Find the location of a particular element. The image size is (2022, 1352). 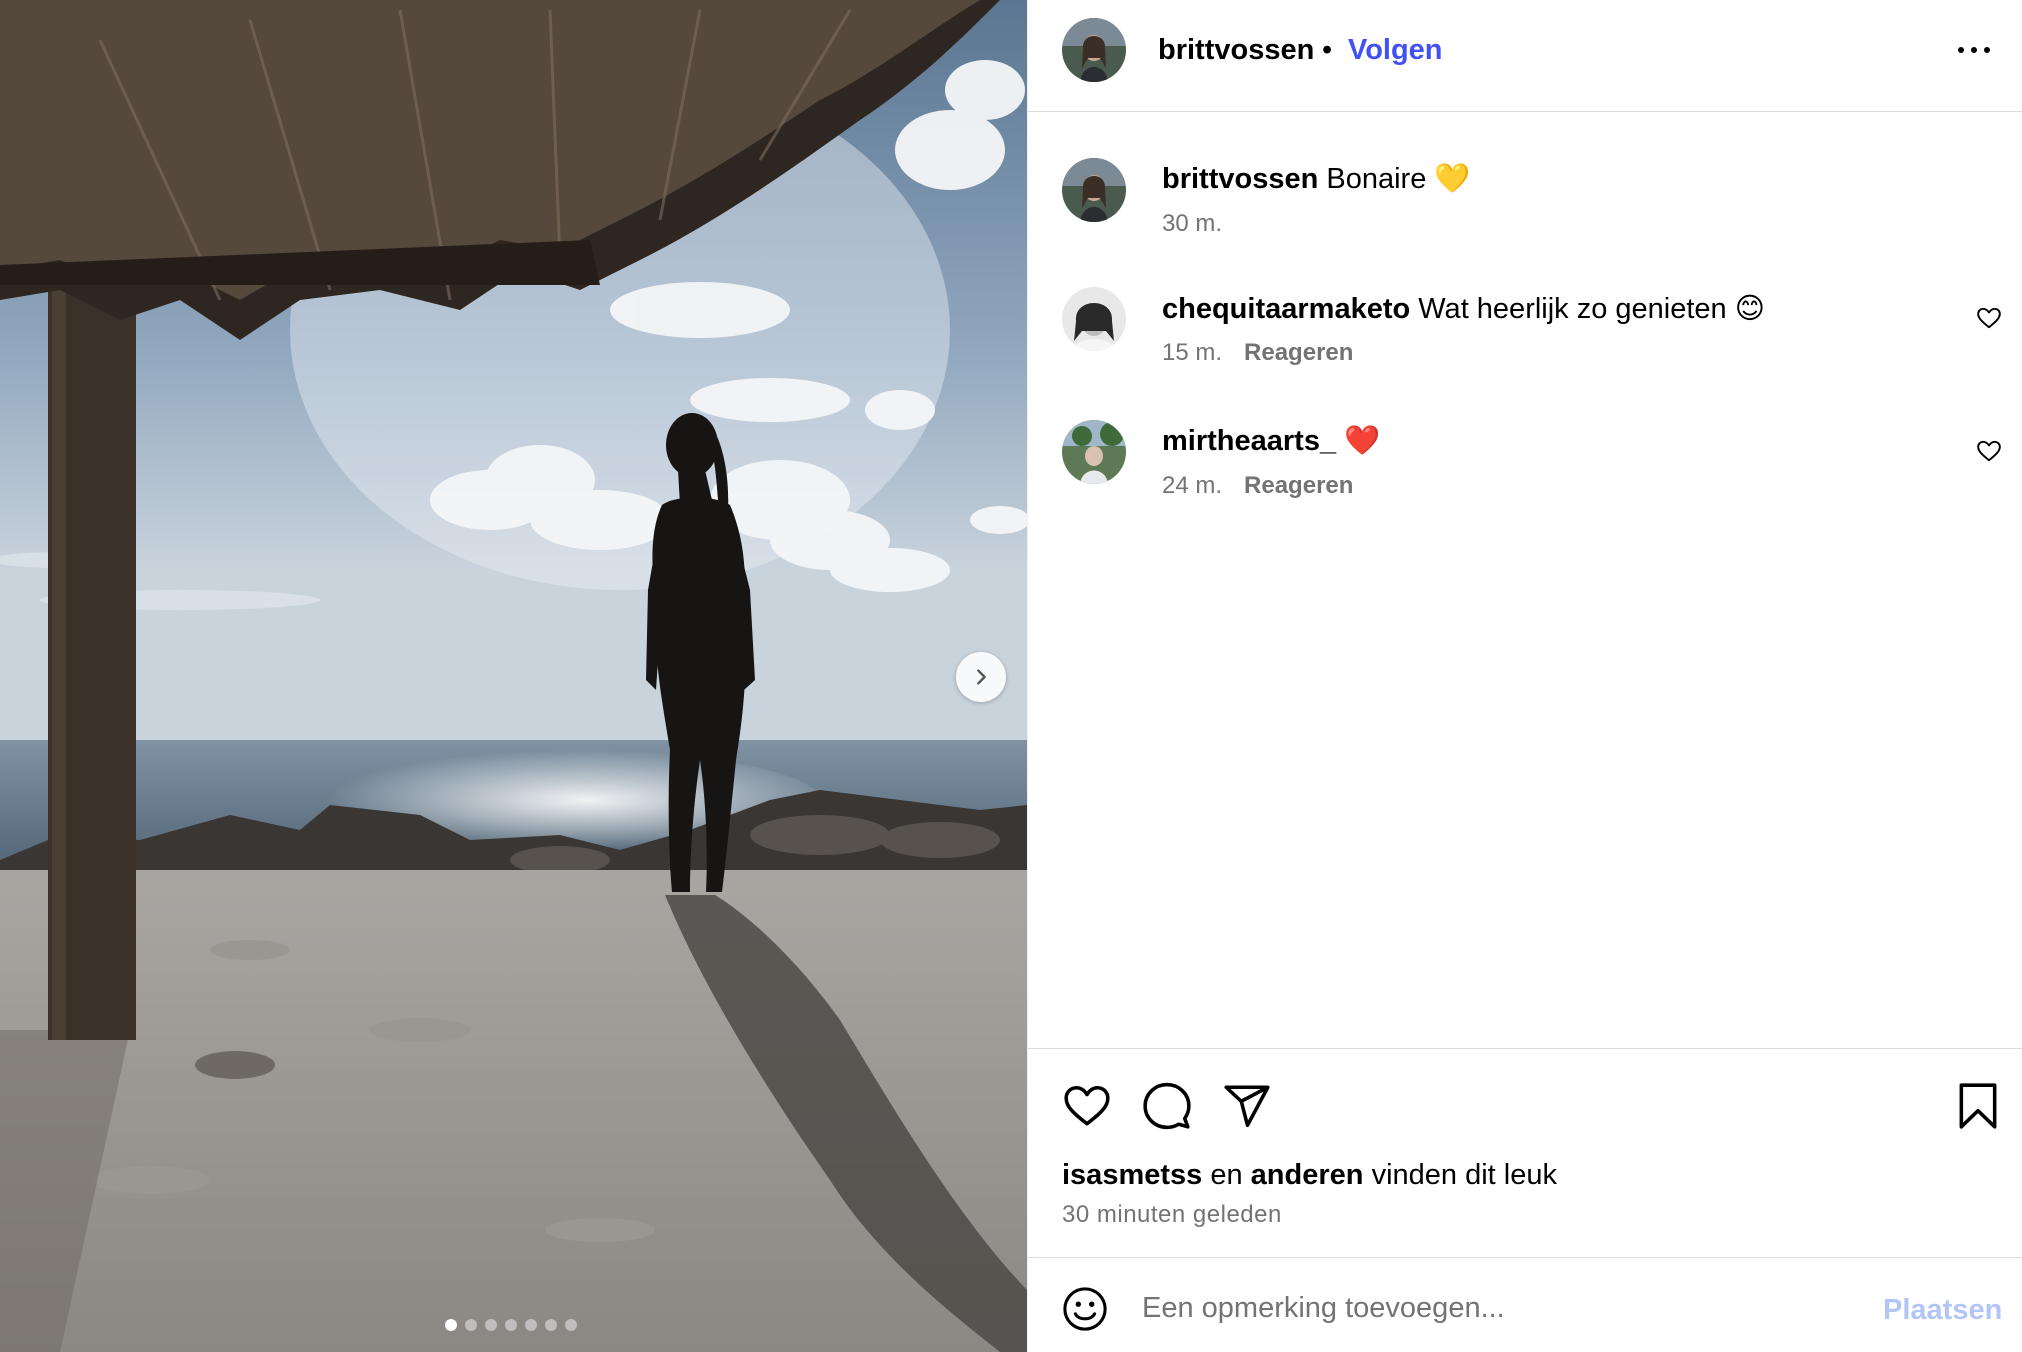

likes-summary: isasmetss en anderen vinden dit leuk is located at coordinates (1309, 1175).